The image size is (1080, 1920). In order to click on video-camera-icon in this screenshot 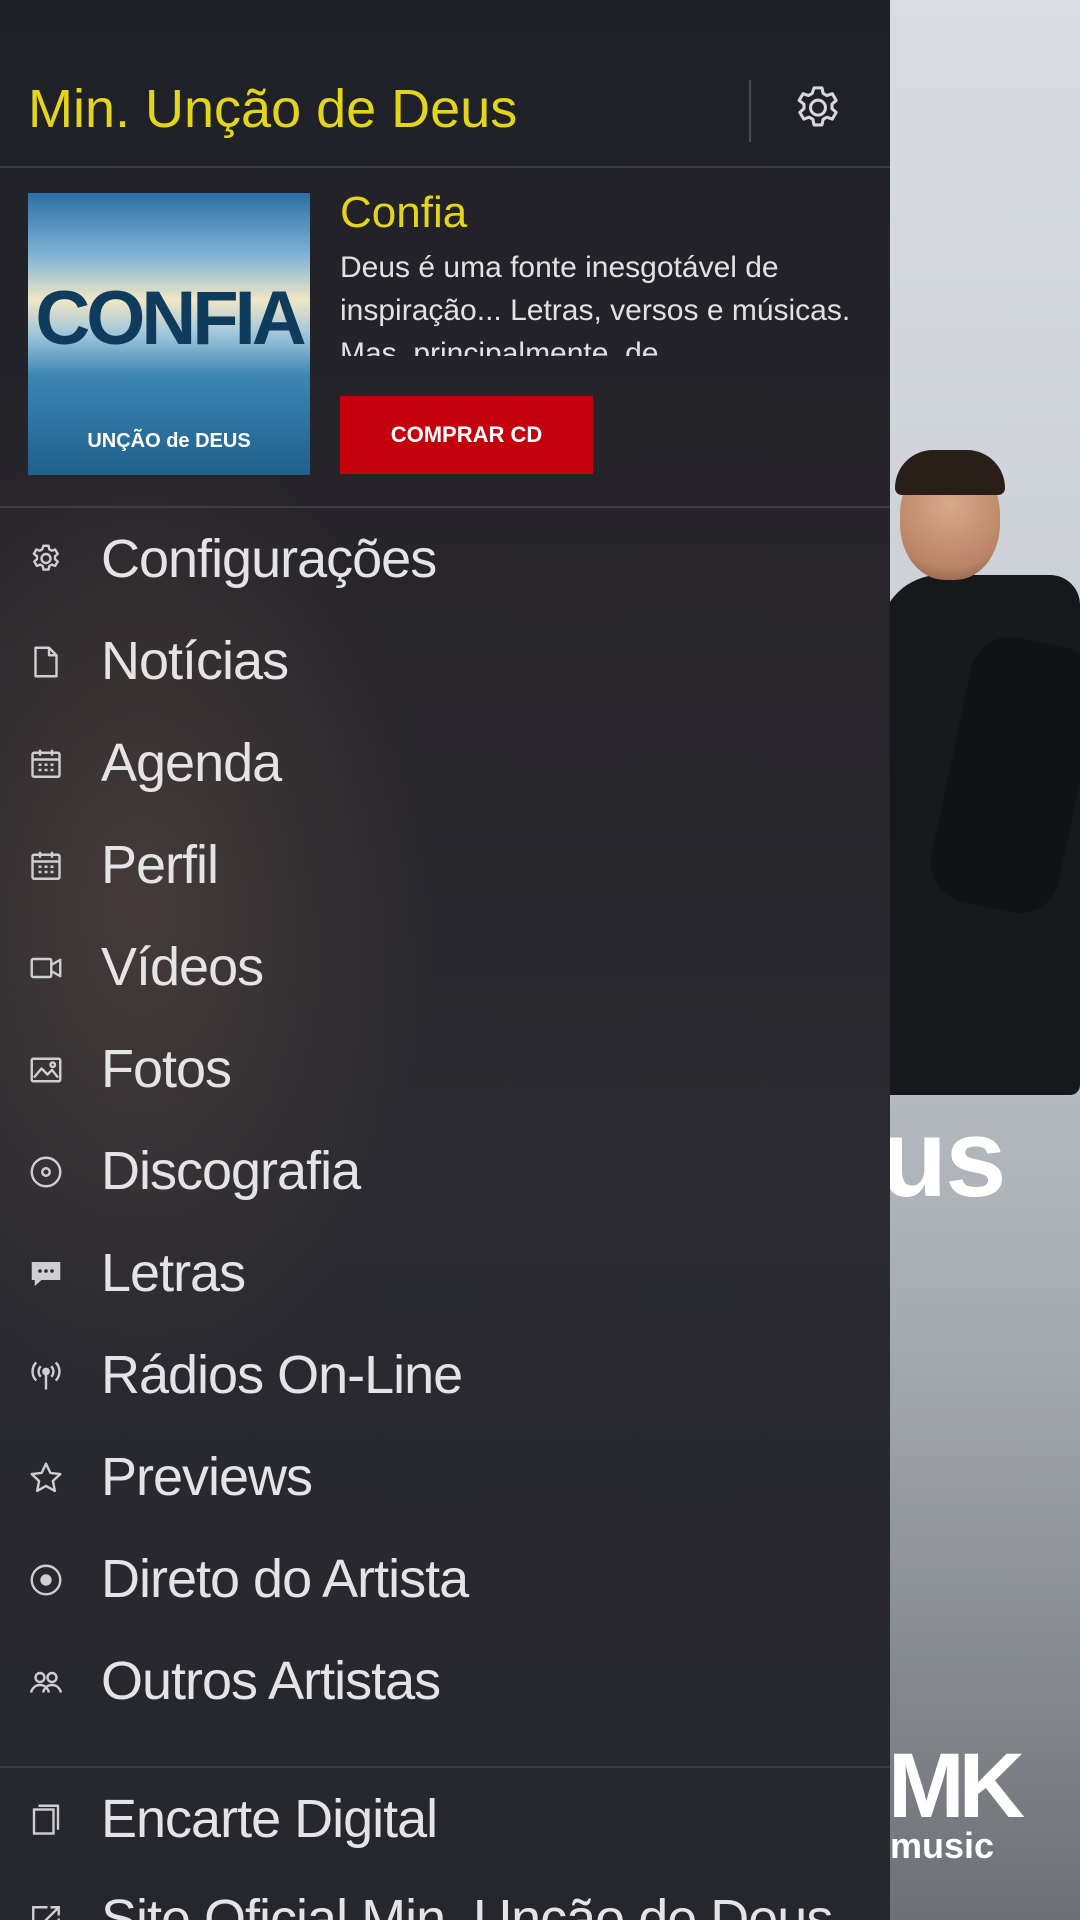, I will do `click(46, 968)`.